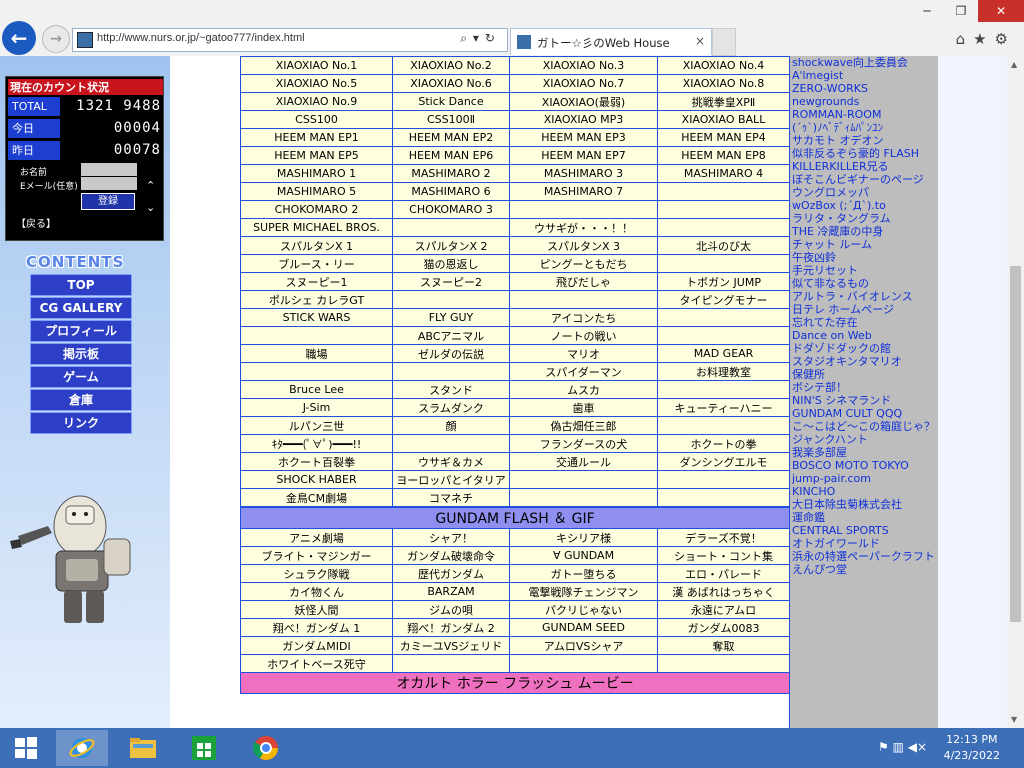 The image size is (1024, 768). What do you see at coordinates (864, 569) in the screenshot?
I see `external-link: えんぴつ堂` at bounding box center [864, 569].